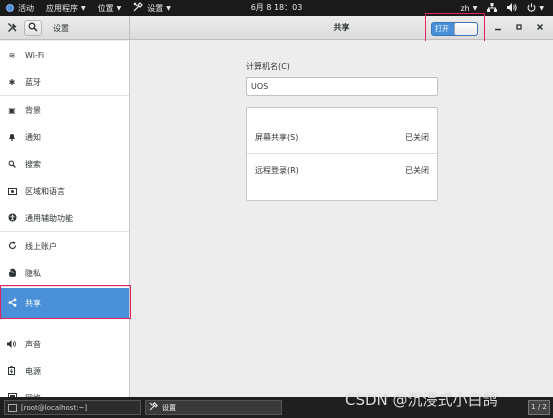 The width and height of the screenshot is (553, 418). Describe the element at coordinates (277, 170) in the screenshot. I see `remote-login-label: 远程登录(R)` at that location.